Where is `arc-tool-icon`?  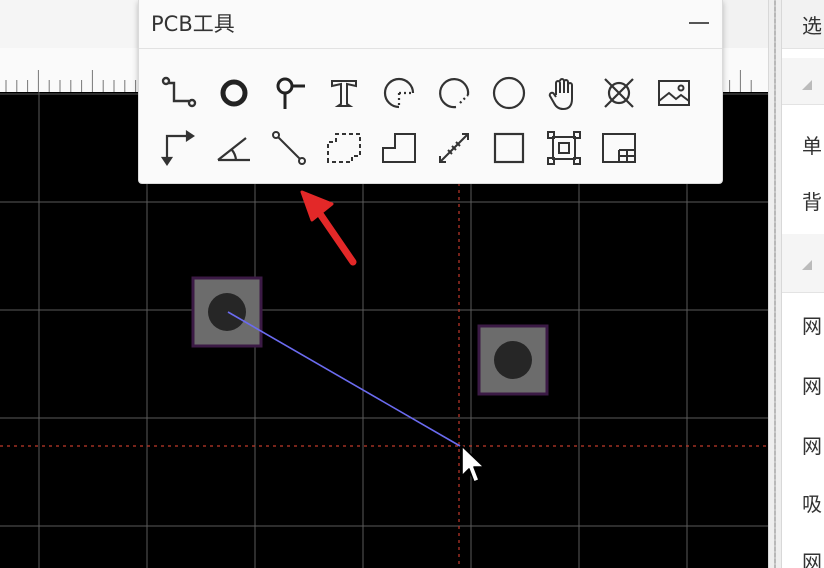
arc-tool-icon is located at coordinates (454, 93).